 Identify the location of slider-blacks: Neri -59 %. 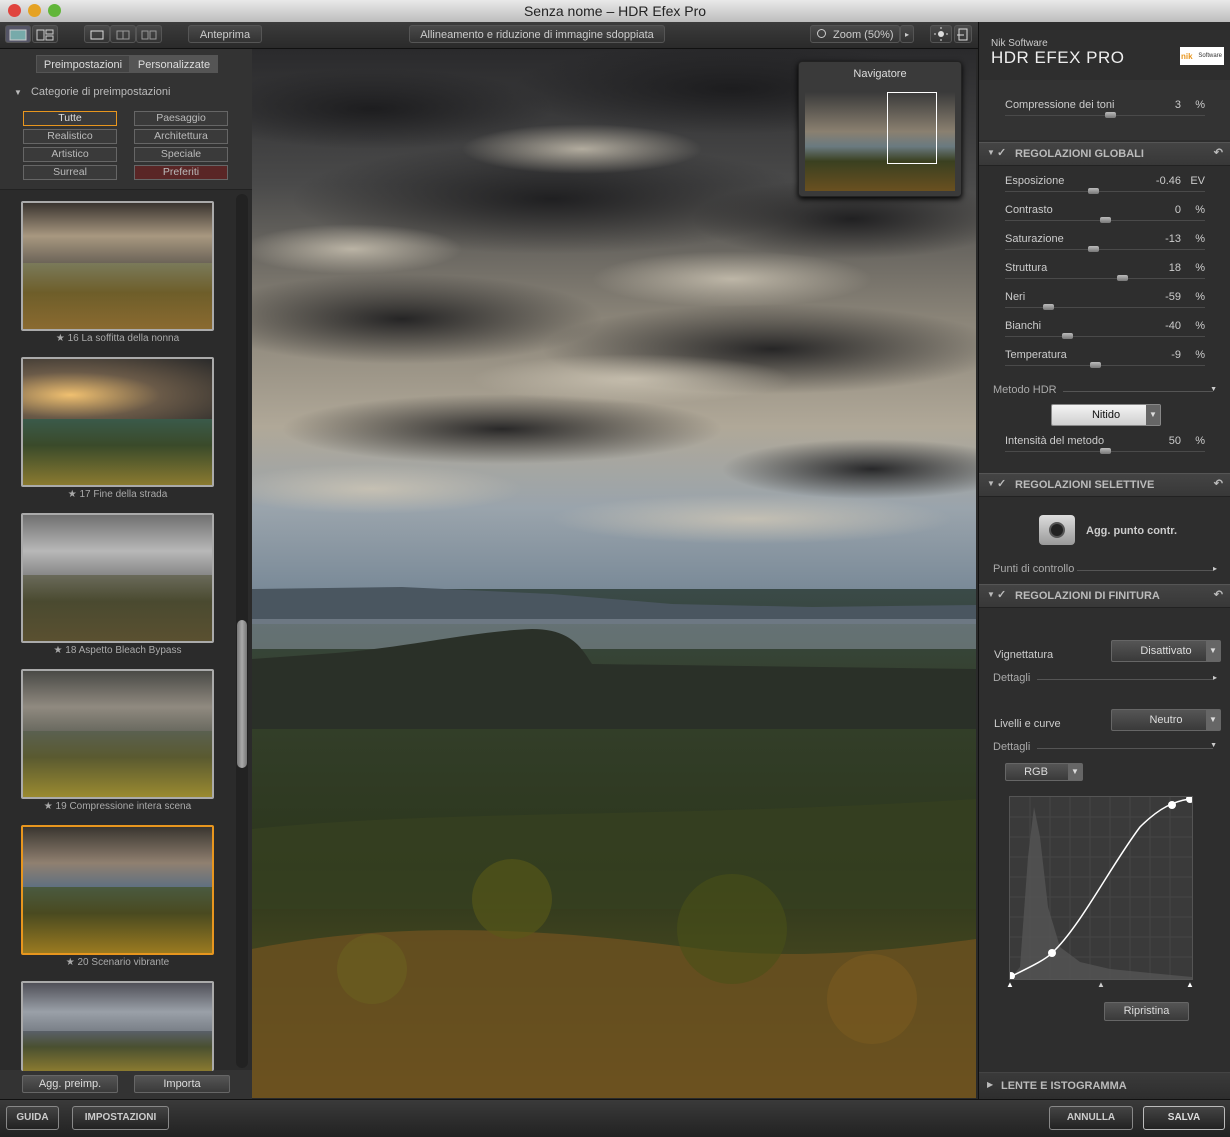
(1105, 303).